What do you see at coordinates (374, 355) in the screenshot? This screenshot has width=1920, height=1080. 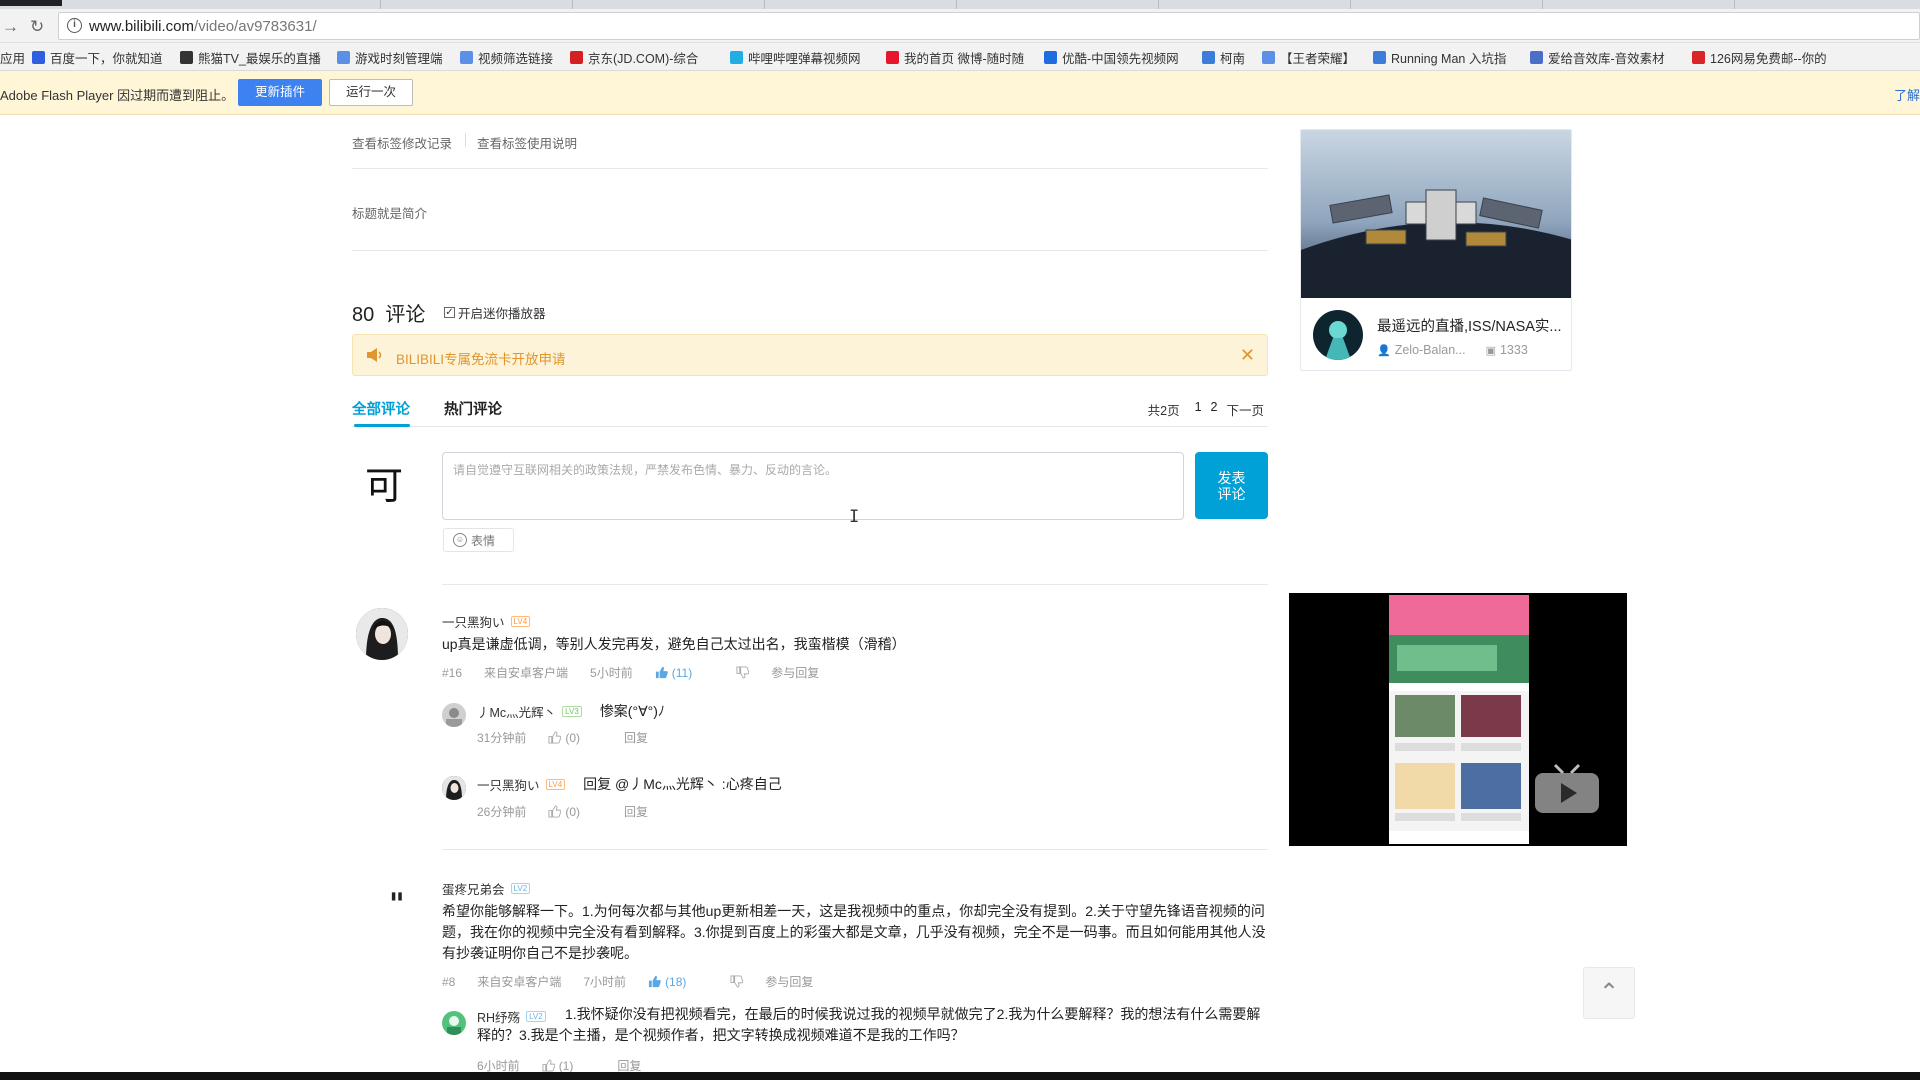 I see `speaker-icon` at bounding box center [374, 355].